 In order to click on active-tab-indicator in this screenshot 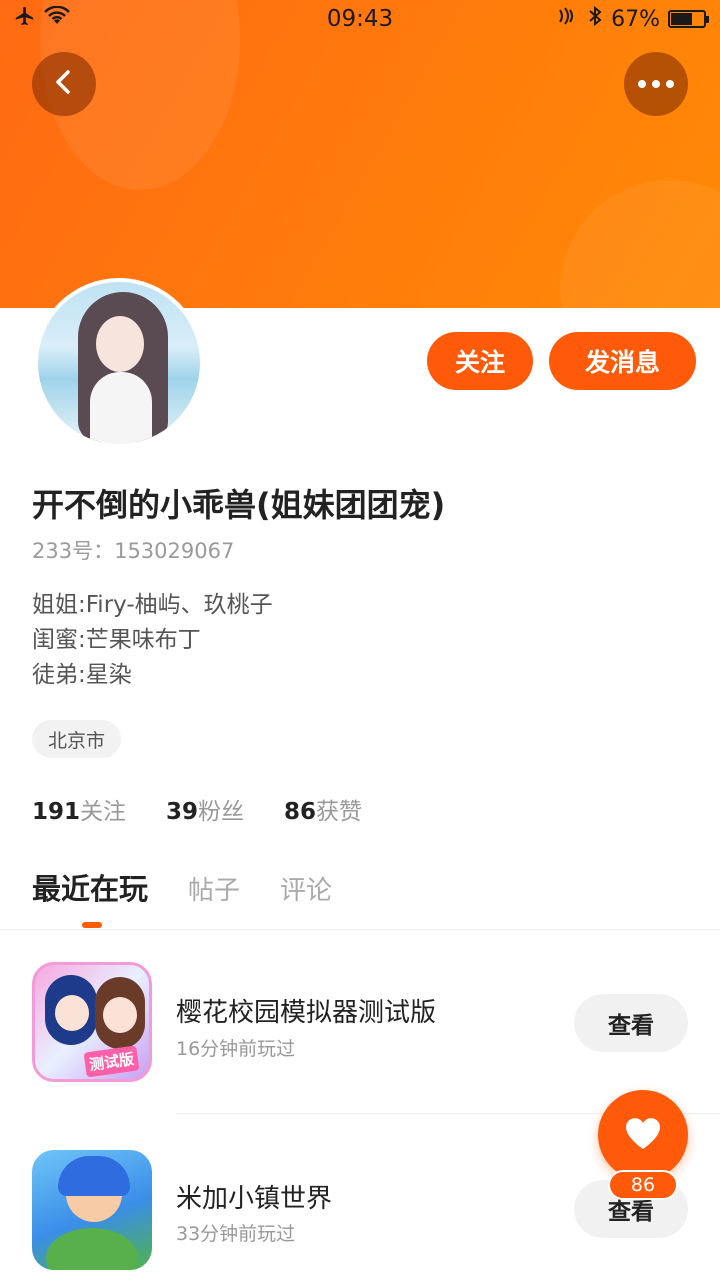, I will do `click(92, 925)`.